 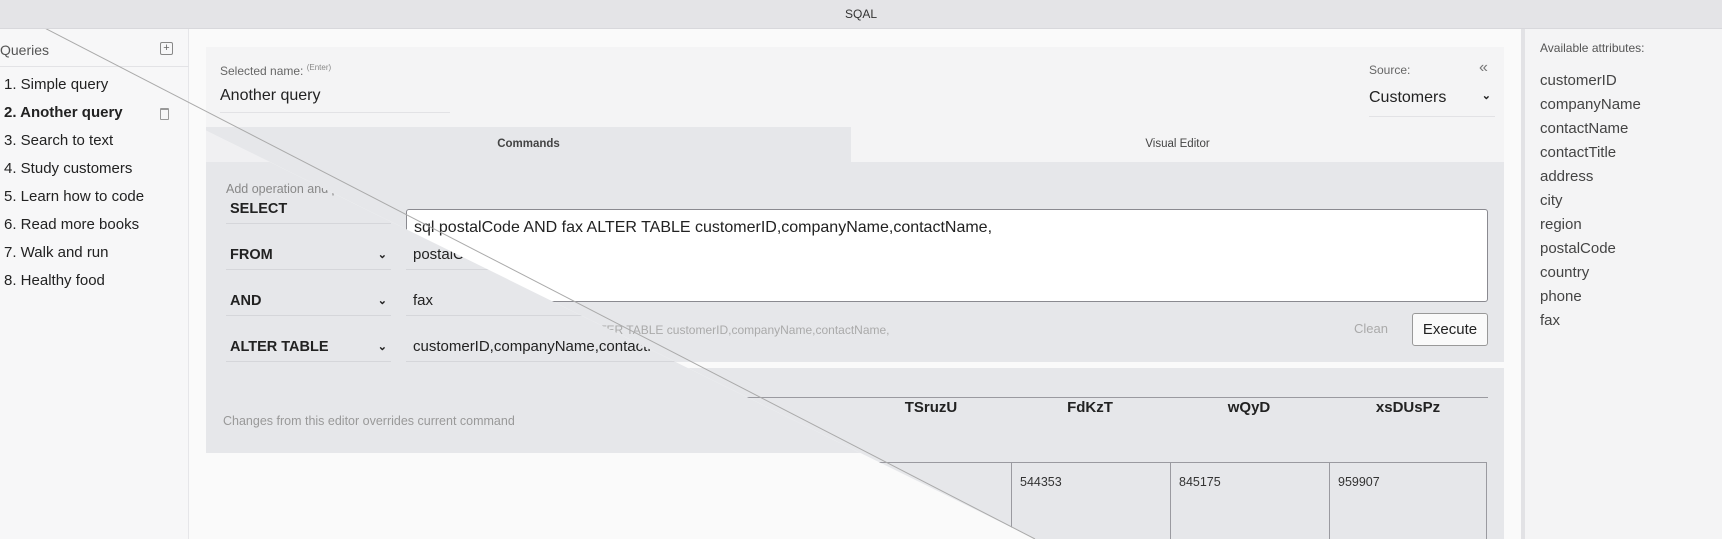 What do you see at coordinates (1371, 328) in the screenshot?
I see `clean-button: Clean` at bounding box center [1371, 328].